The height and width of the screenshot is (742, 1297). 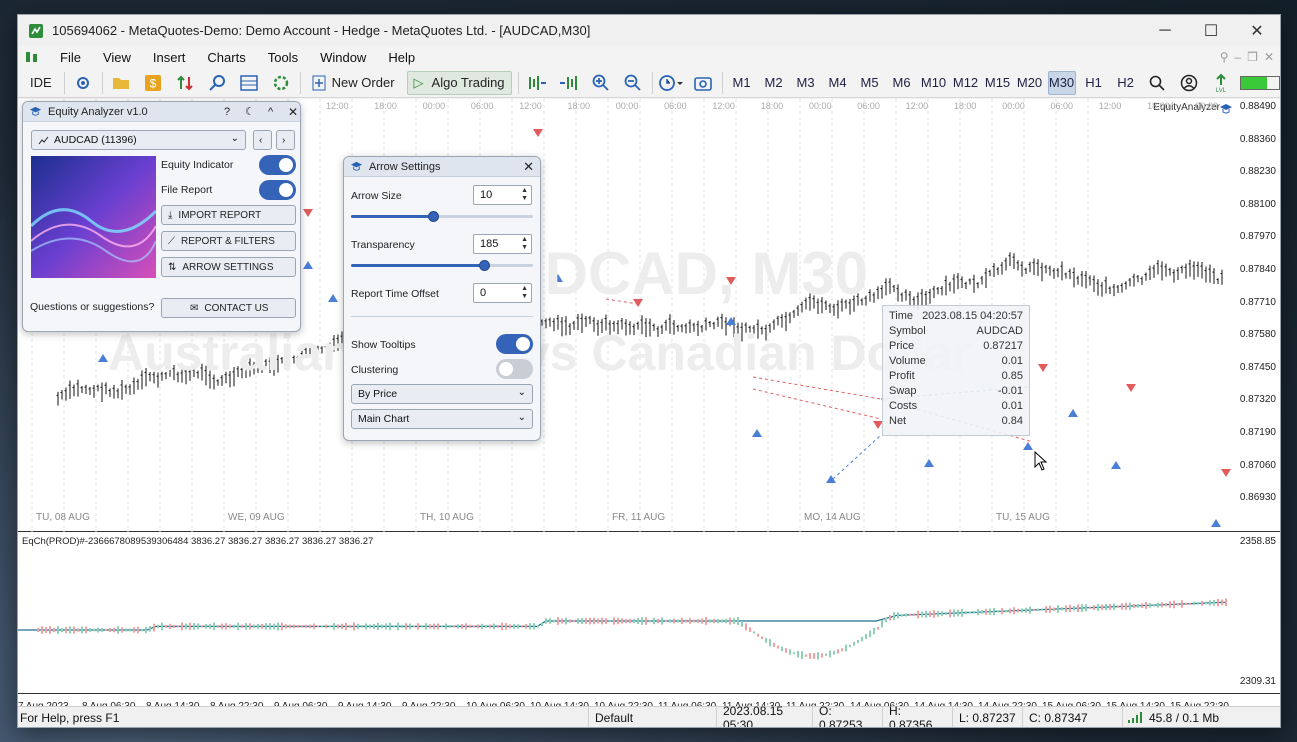 I want to click on tooltip-value: 0.84, so click(x=1012, y=421).